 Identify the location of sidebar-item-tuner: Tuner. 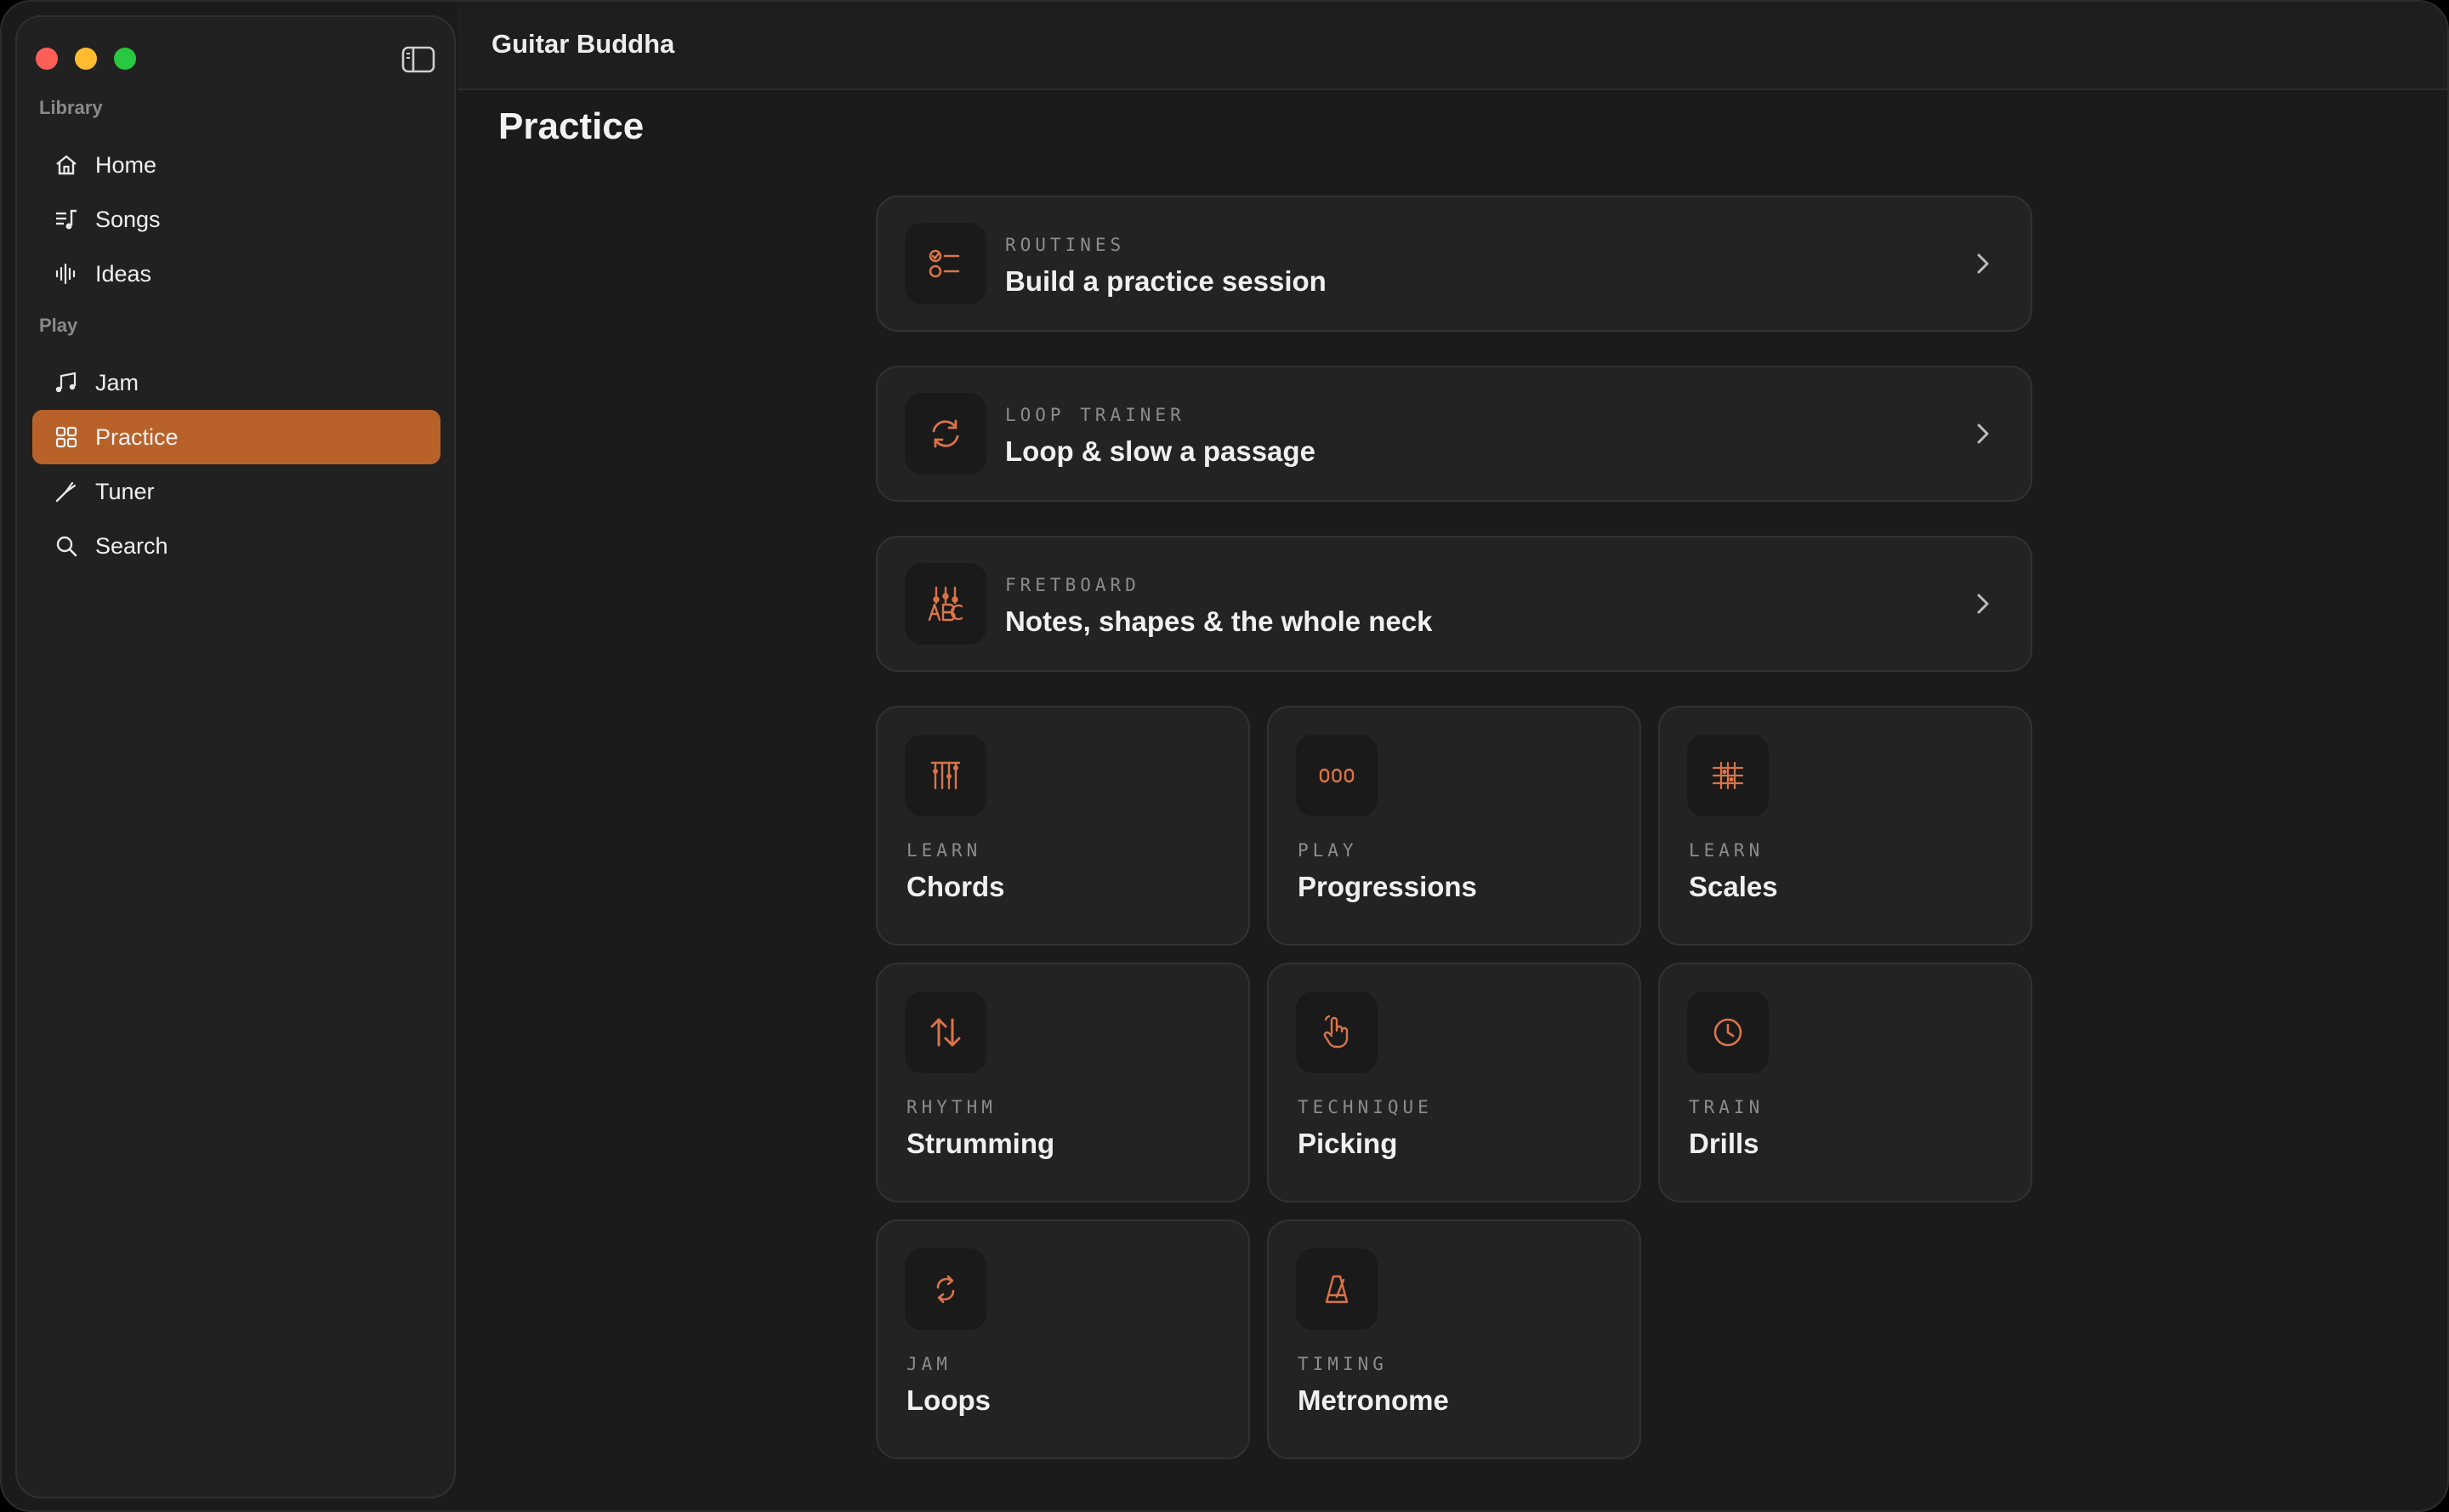
(236, 491).